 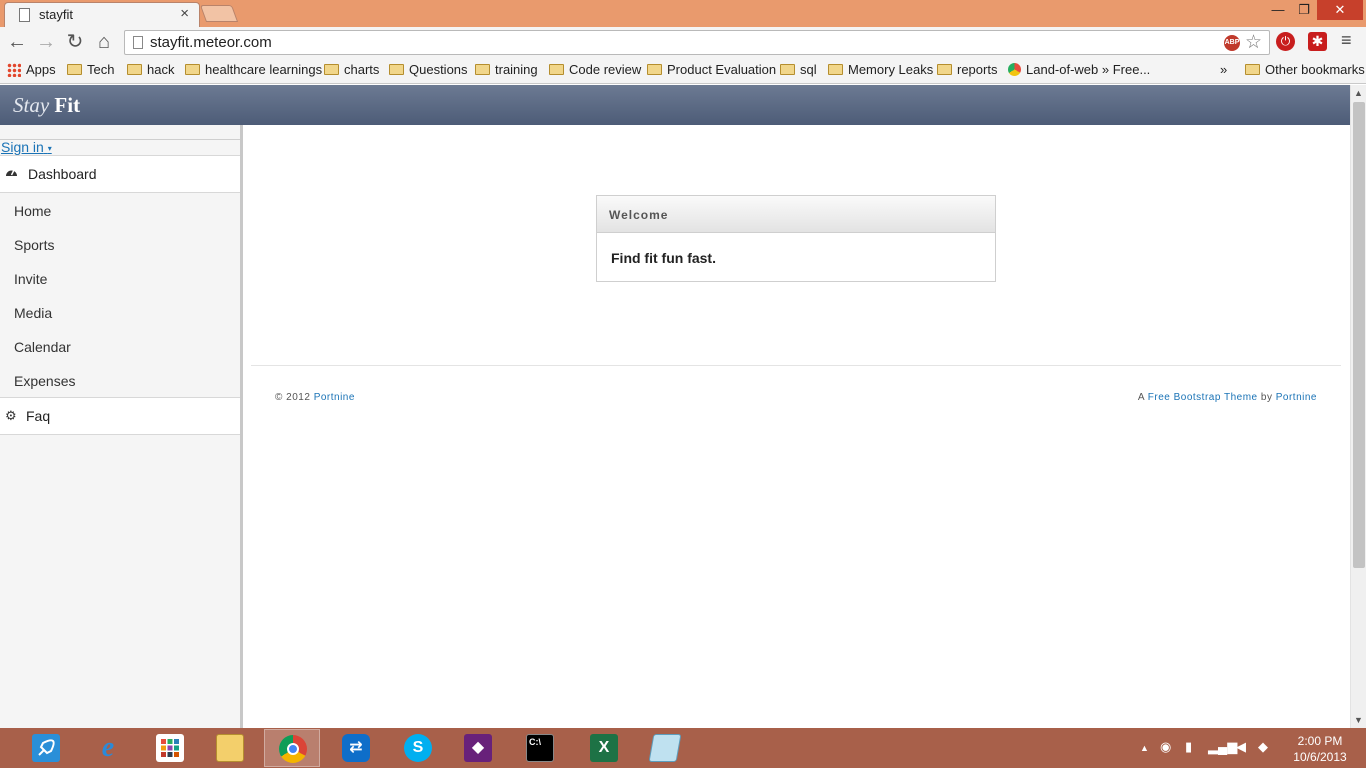 I want to click on close-window-button: ✕, so click(x=1340, y=10).